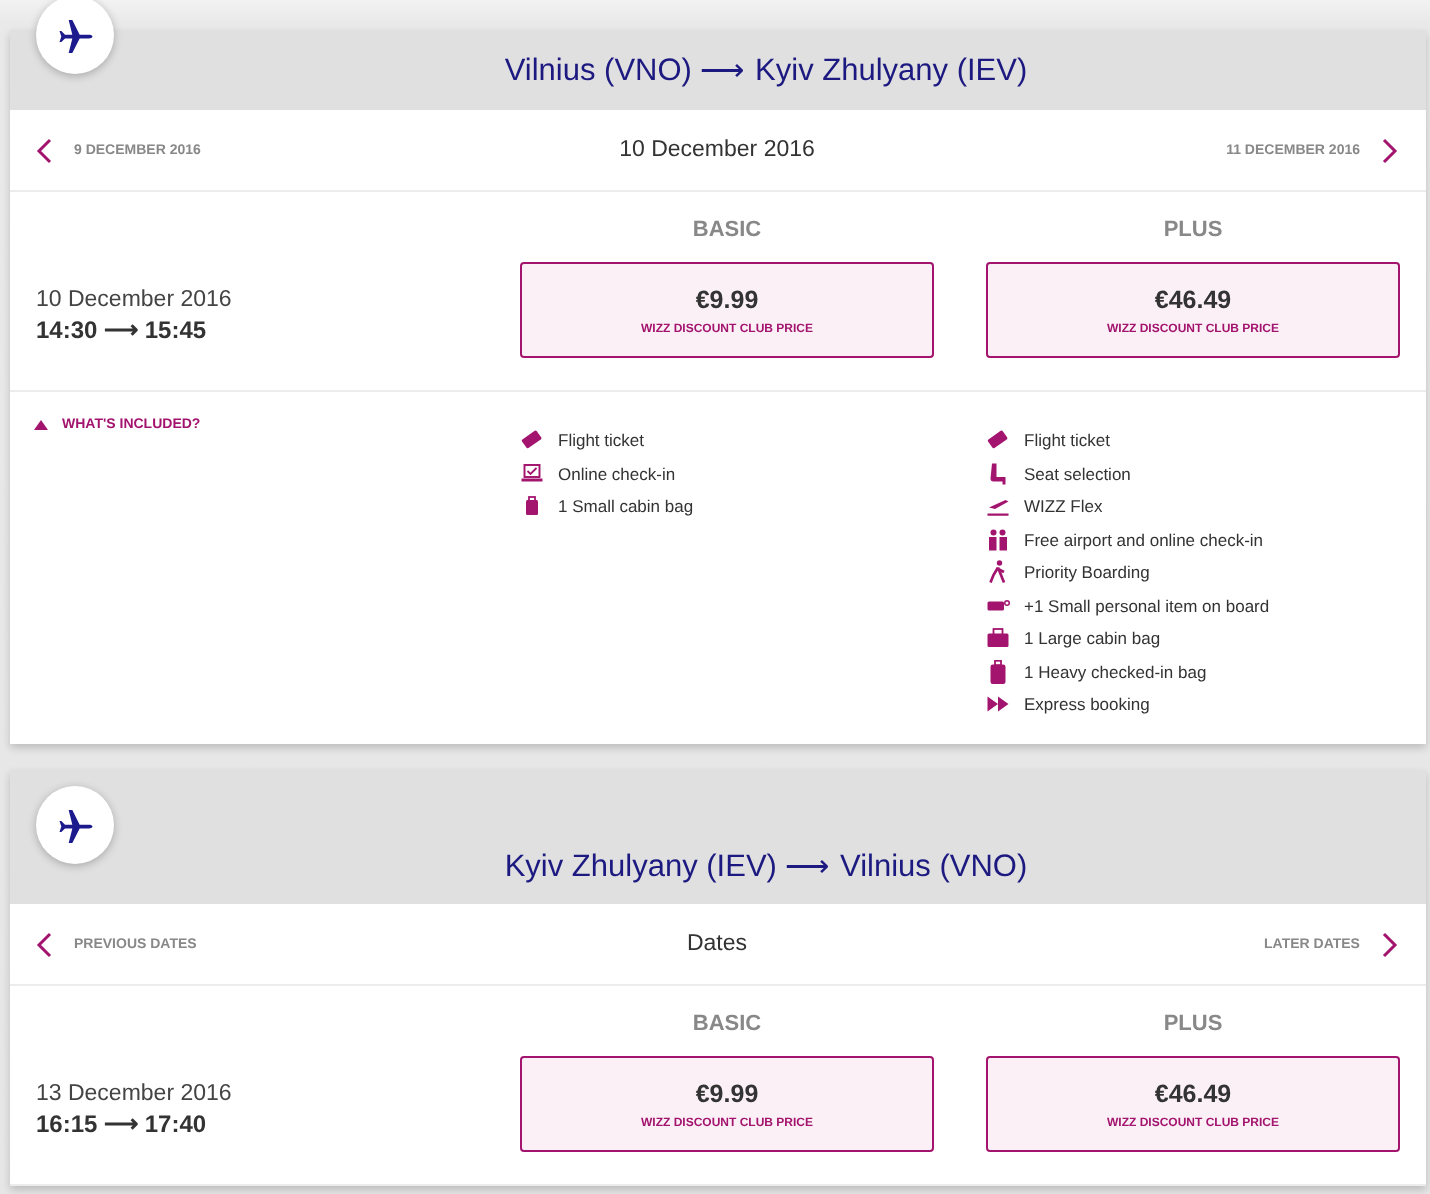 This screenshot has width=1430, height=1194. I want to click on feature-text: Priority Boarding, so click(1087, 572).